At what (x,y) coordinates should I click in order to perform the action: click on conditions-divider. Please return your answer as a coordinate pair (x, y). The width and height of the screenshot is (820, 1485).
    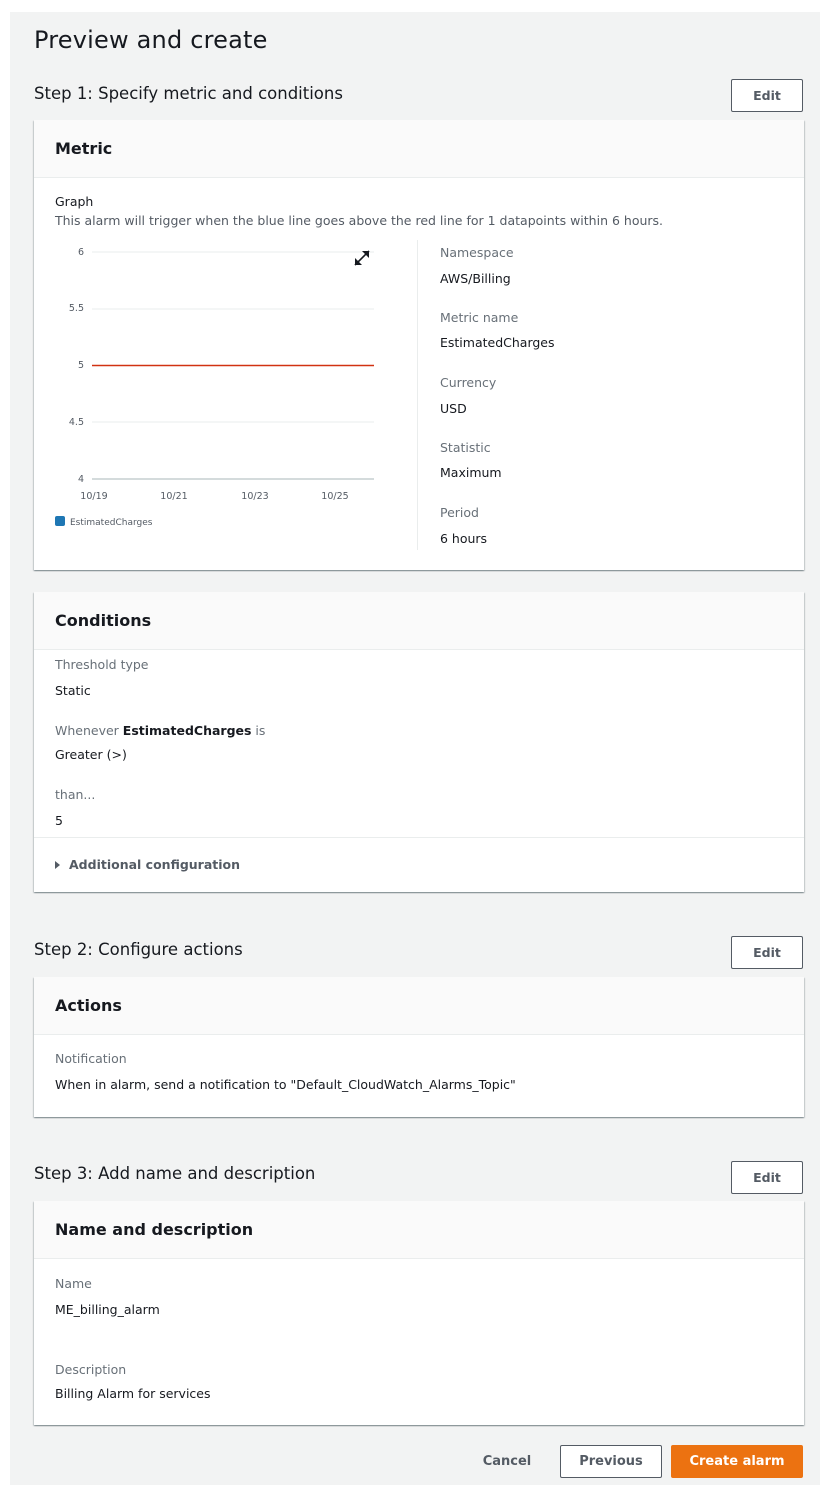
    Looking at the image, I should click on (419, 837).